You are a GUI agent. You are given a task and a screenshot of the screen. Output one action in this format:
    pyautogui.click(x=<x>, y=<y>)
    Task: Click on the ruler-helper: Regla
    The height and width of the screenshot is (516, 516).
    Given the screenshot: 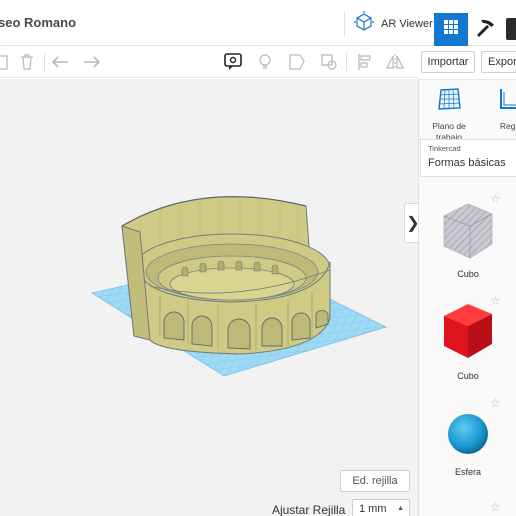 What is the action you would take?
    pyautogui.click(x=498, y=109)
    